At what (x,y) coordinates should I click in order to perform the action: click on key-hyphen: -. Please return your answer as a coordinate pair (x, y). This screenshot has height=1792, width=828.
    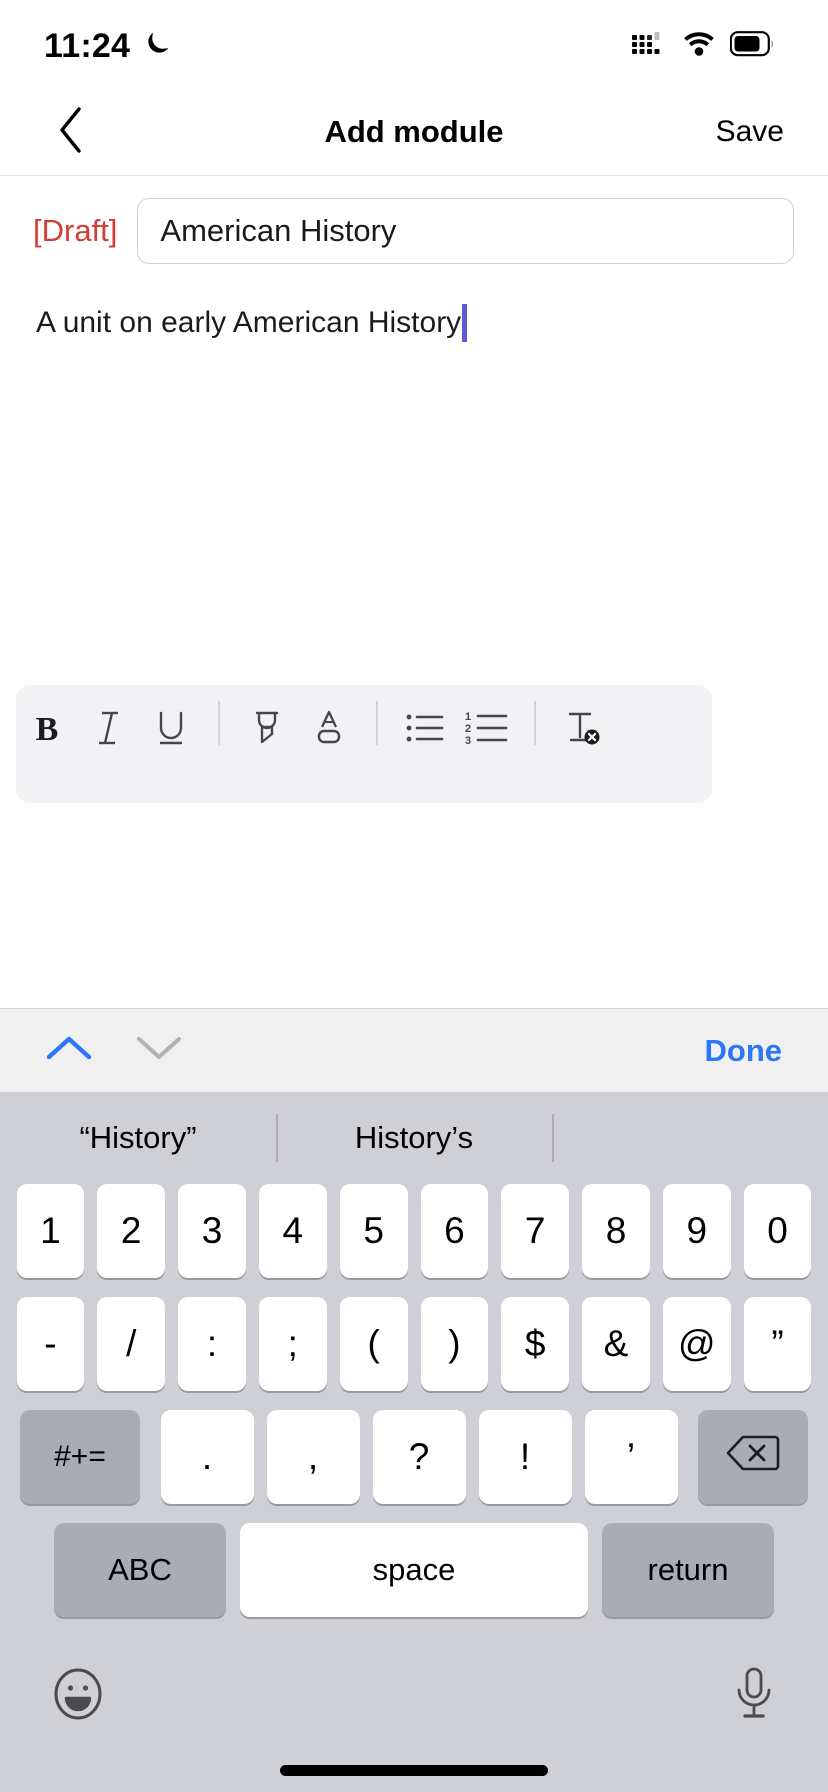
    Looking at the image, I should click on (50, 1344).